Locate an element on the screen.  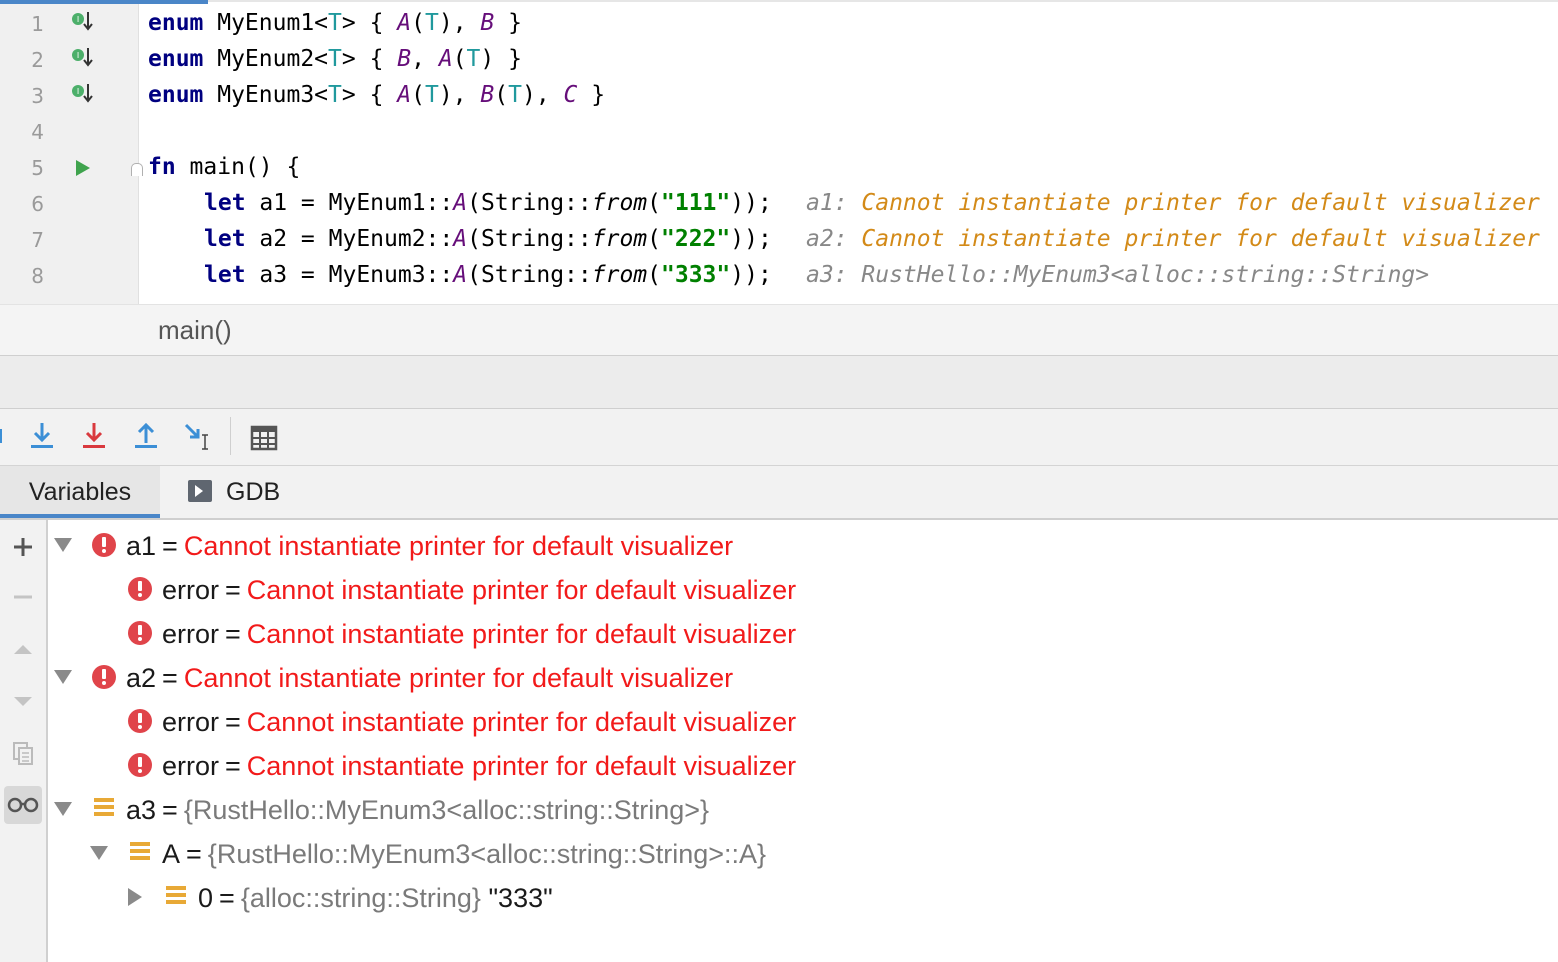
glasses-icon is located at coordinates (23, 805).